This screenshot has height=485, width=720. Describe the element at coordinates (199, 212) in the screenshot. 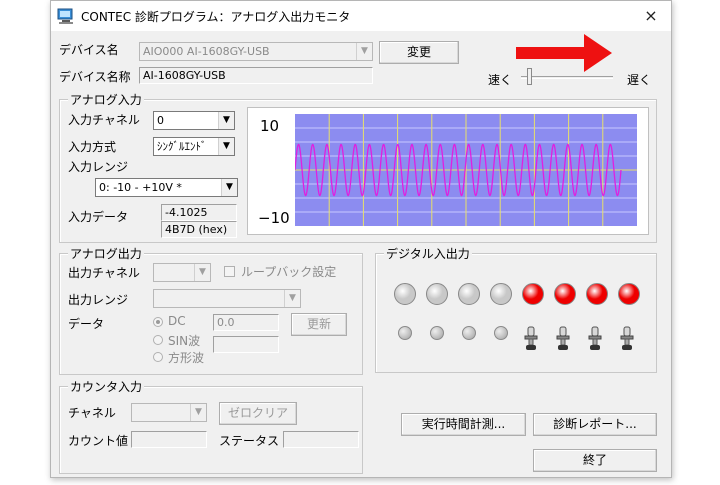

I see `input-data-value: -4.1025` at that location.